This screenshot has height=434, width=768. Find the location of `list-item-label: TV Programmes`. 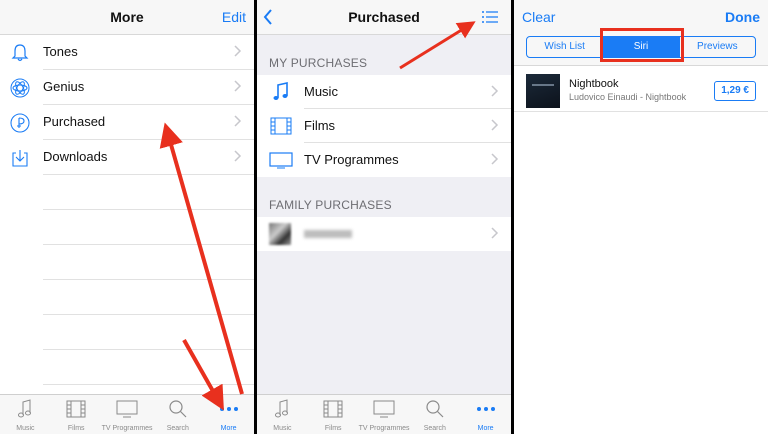

list-item-label: TV Programmes is located at coordinates (351, 159).